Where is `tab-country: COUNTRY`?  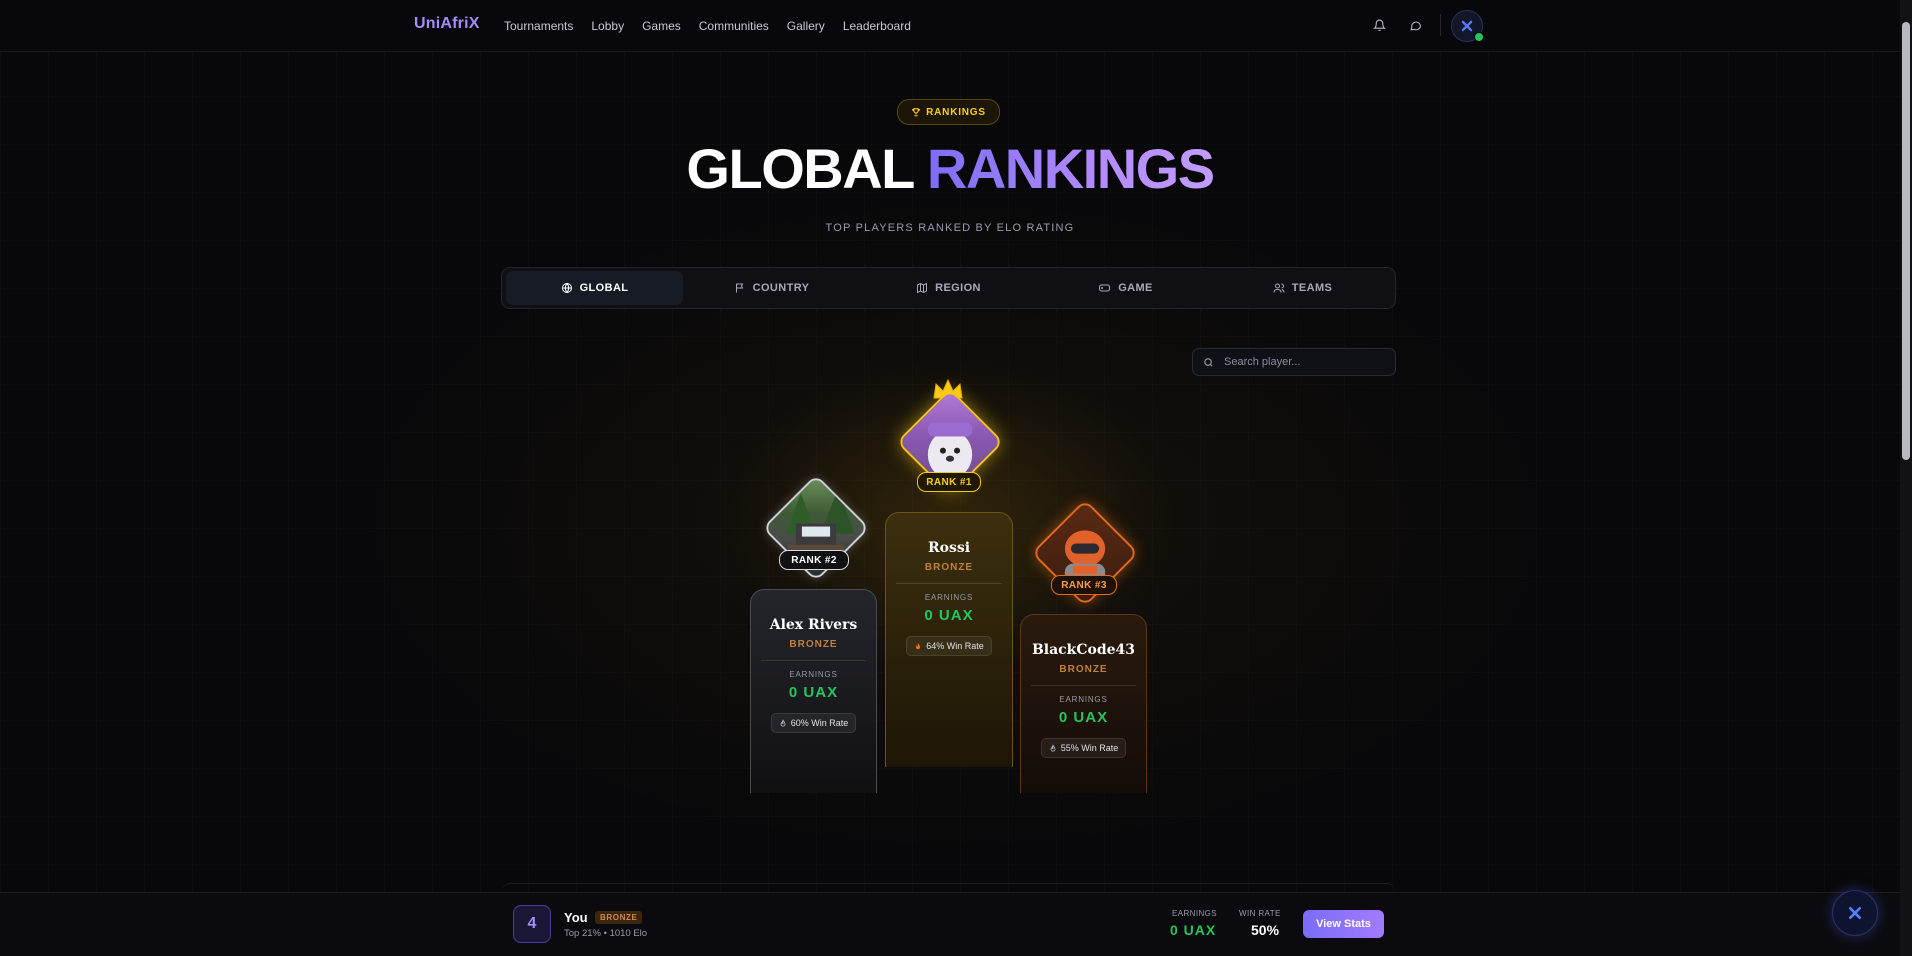 tab-country: COUNTRY is located at coordinates (771, 288).